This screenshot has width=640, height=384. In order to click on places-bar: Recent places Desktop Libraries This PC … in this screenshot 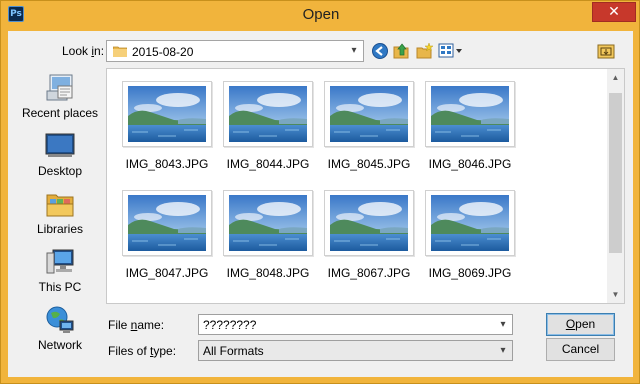, I will do `click(60, 225)`.